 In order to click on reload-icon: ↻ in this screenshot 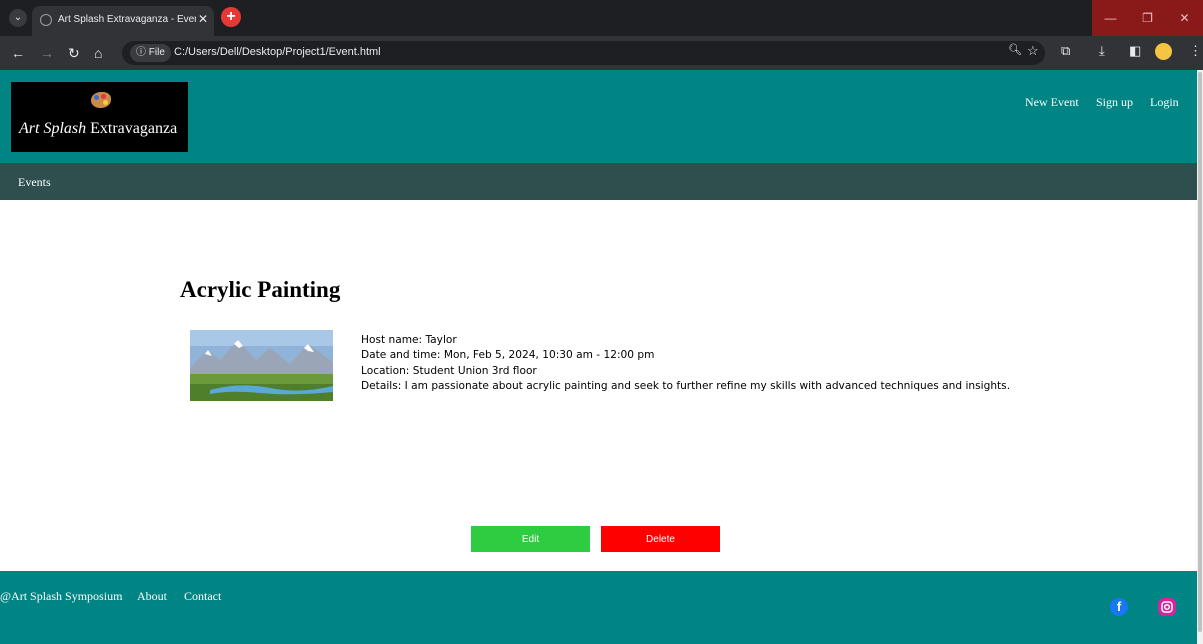, I will do `click(74, 53)`.